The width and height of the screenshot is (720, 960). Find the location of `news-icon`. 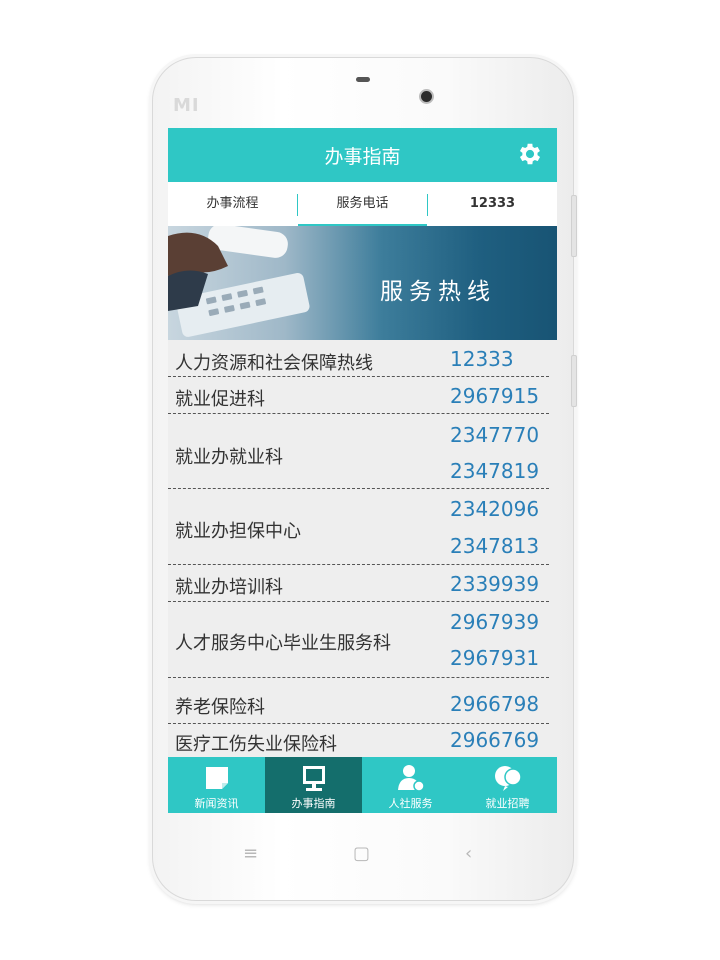

news-icon is located at coordinates (217, 778).